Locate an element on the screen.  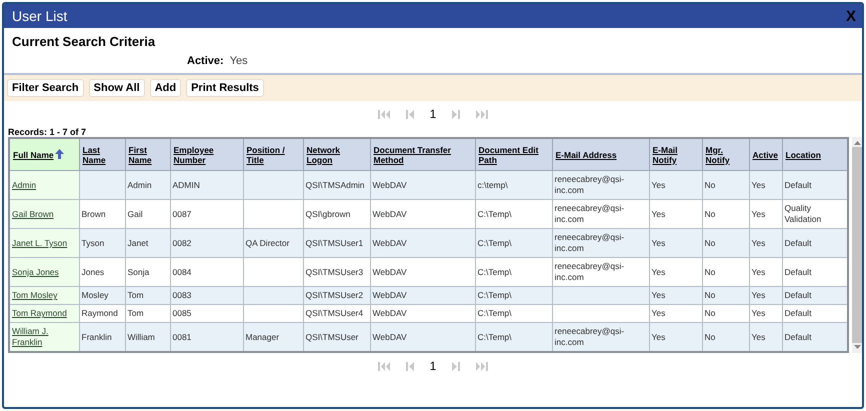
column-header: E-Mail Address is located at coordinates (600, 154).